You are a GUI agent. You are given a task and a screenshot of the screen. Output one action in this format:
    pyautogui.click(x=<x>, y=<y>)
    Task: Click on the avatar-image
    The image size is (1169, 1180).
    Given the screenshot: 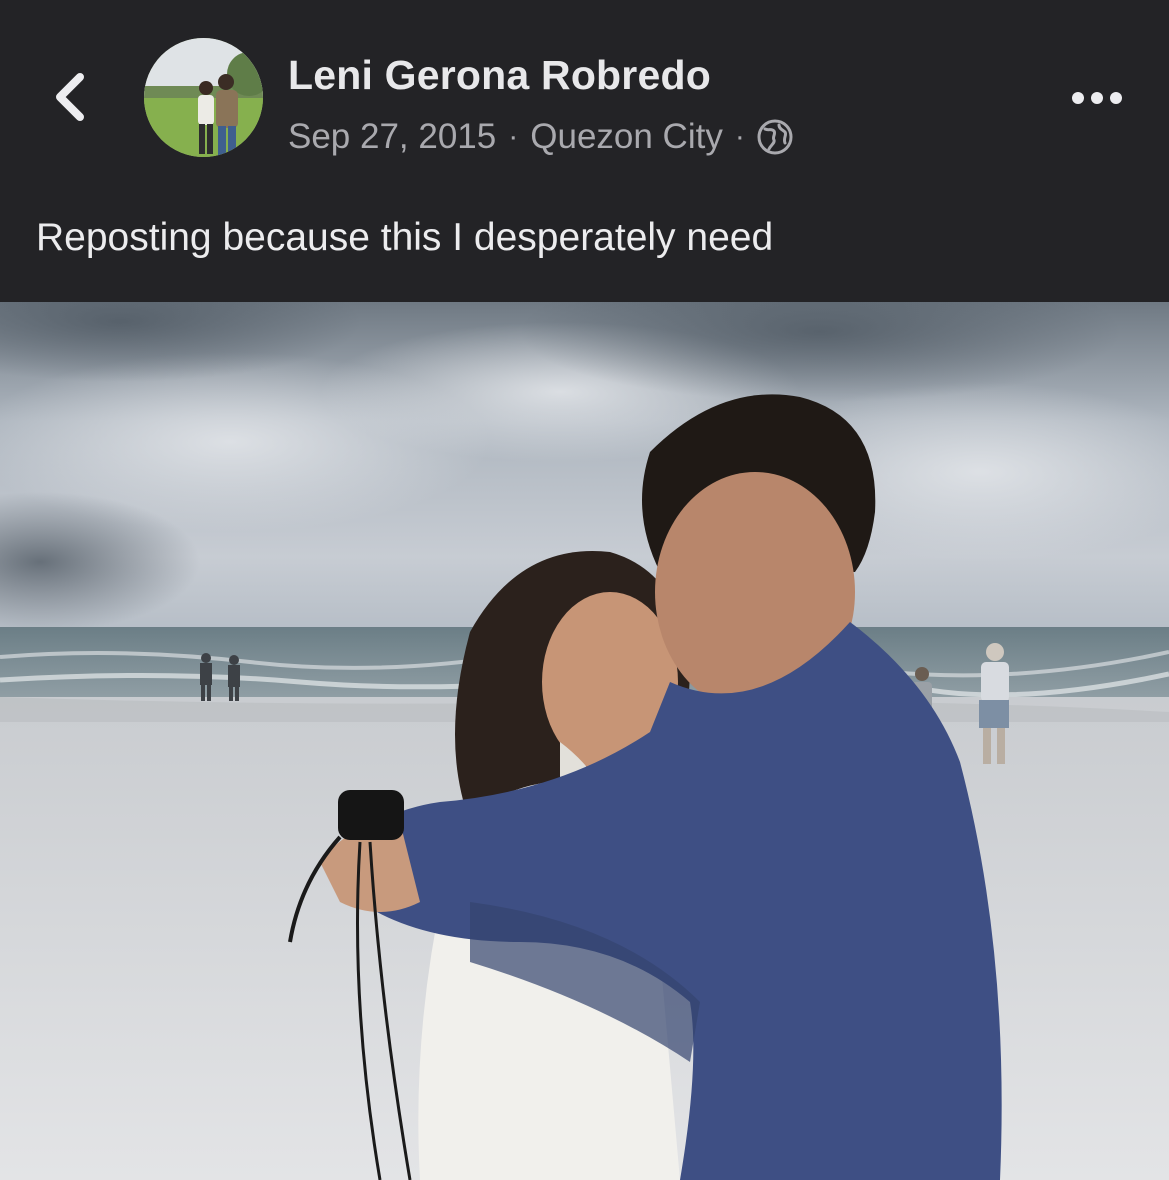 What is the action you would take?
    pyautogui.click(x=203, y=97)
    